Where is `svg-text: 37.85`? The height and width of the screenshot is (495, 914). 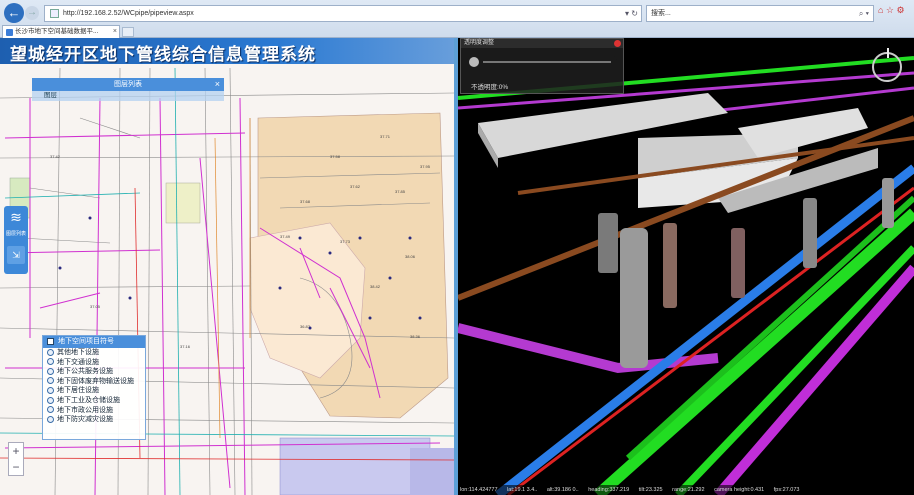 svg-text: 37.85 is located at coordinates (400, 191).